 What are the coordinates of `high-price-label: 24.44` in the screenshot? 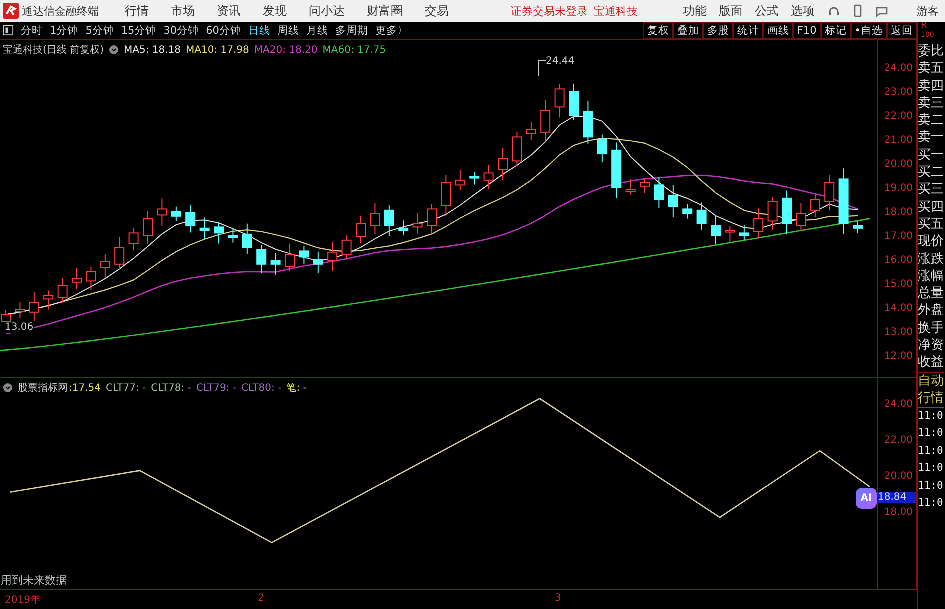 It's located at (560, 61).